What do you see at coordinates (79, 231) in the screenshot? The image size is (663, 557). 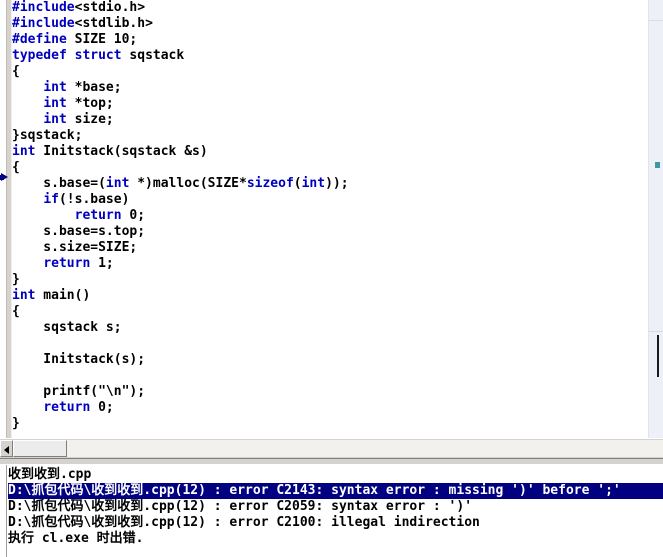 I see `code-token: s.base=s.top;` at bounding box center [79, 231].